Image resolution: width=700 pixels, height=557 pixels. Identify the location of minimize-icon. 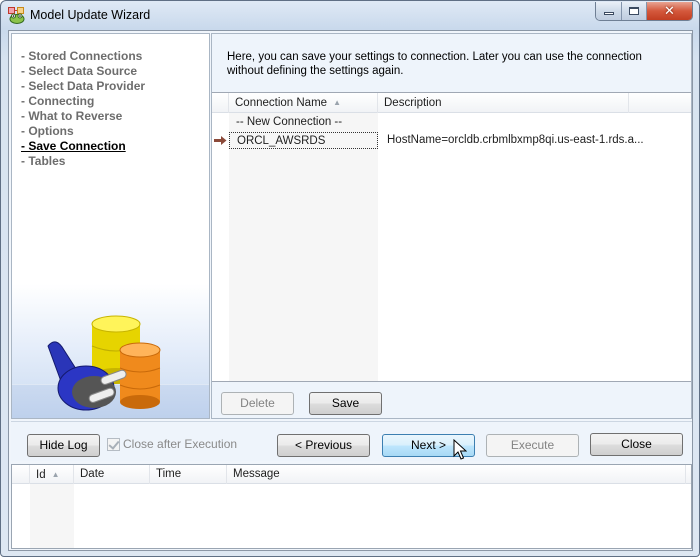
(608, 13).